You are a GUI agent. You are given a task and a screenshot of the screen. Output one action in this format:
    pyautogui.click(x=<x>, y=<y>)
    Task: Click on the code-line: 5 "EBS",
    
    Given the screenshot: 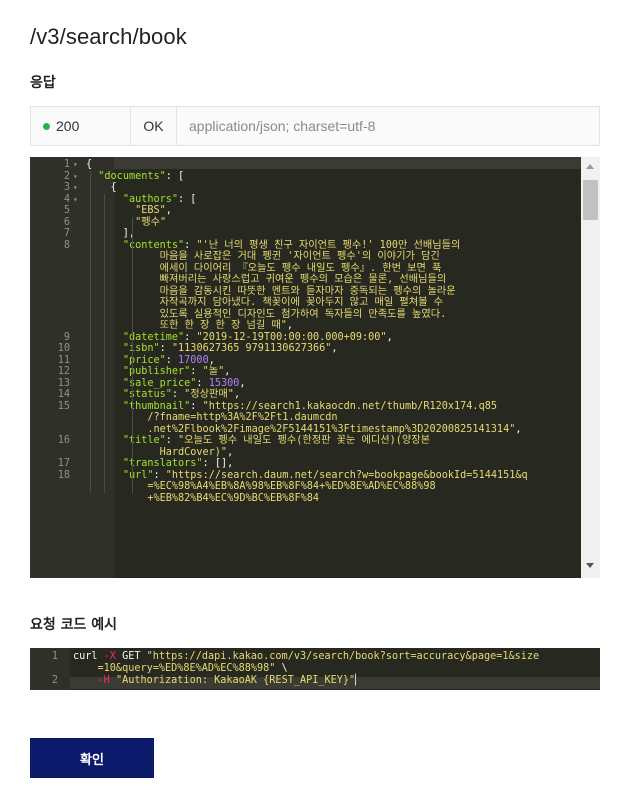 What is the action you would take?
    pyautogui.click(x=305, y=211)
    